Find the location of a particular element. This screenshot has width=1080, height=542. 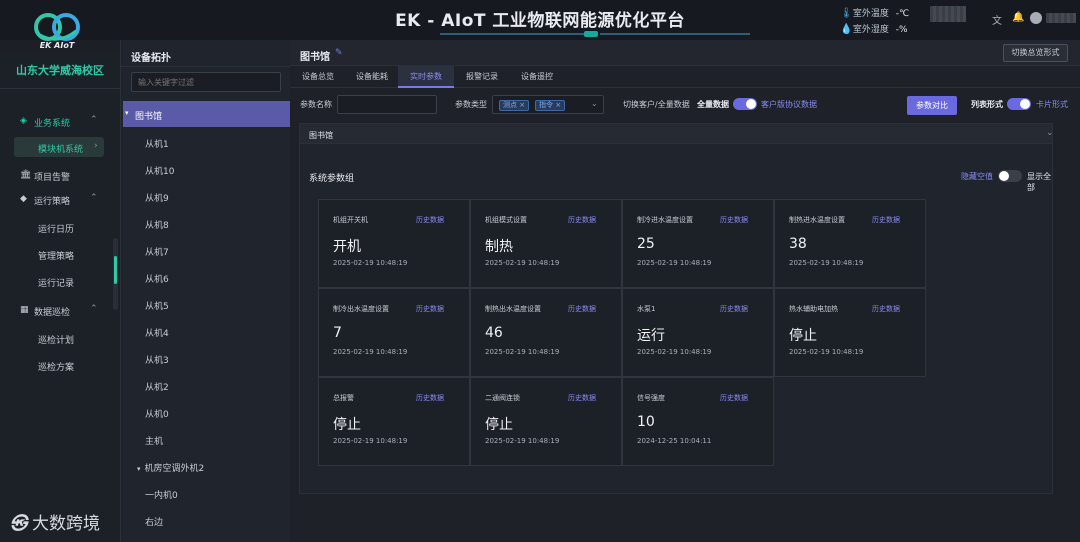

nav-item-run-record: 运行记录 is located at coordinates (56, 282).